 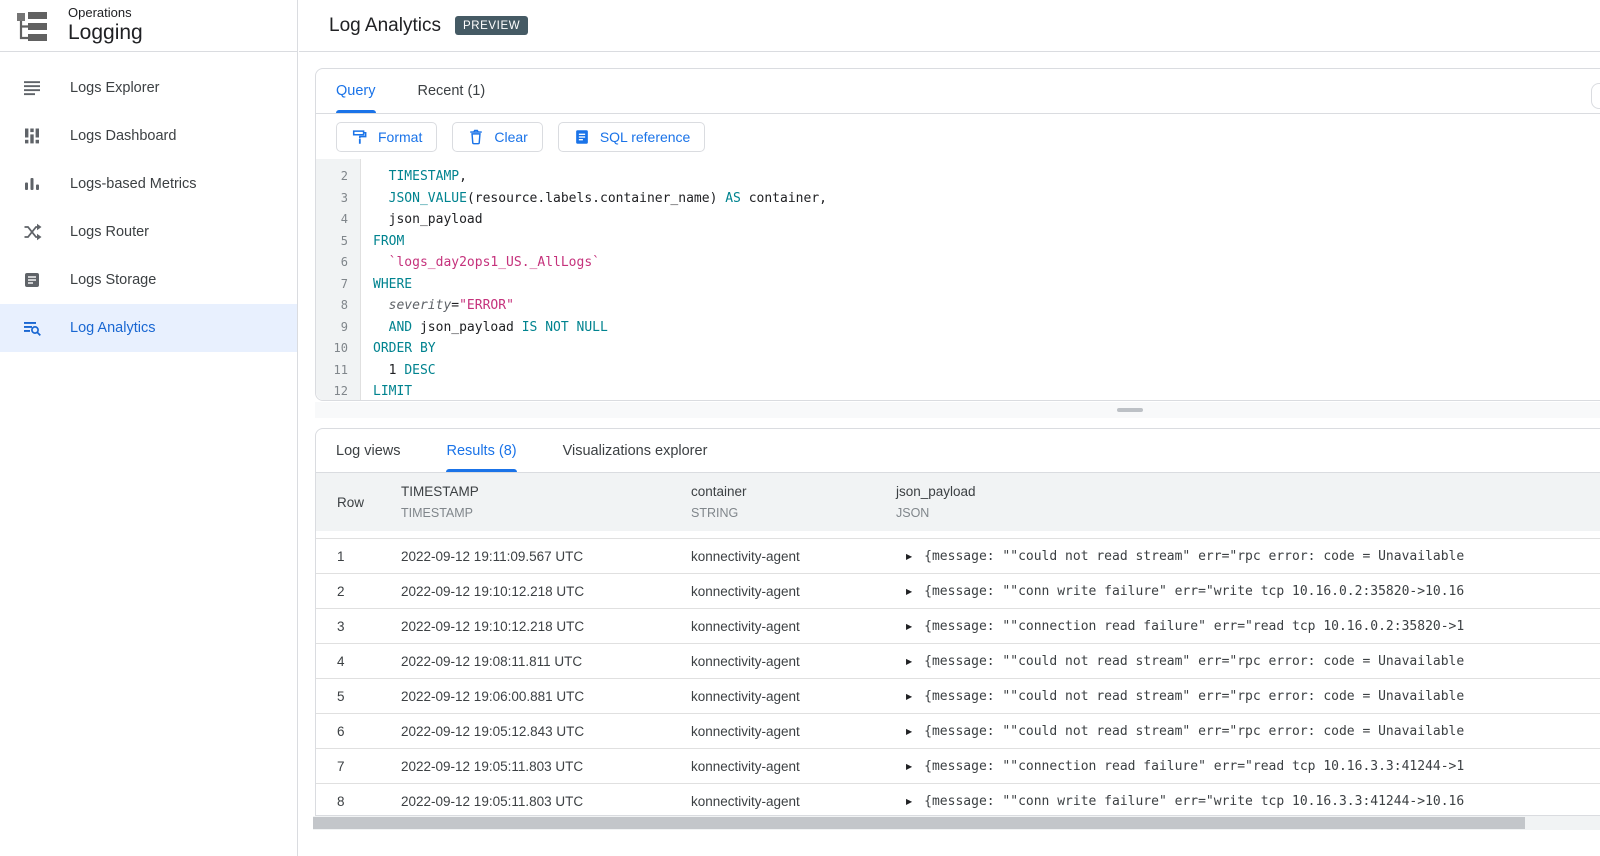 I want to click on sidebar-item-label: Logs Router, so click(x=109, y=232).